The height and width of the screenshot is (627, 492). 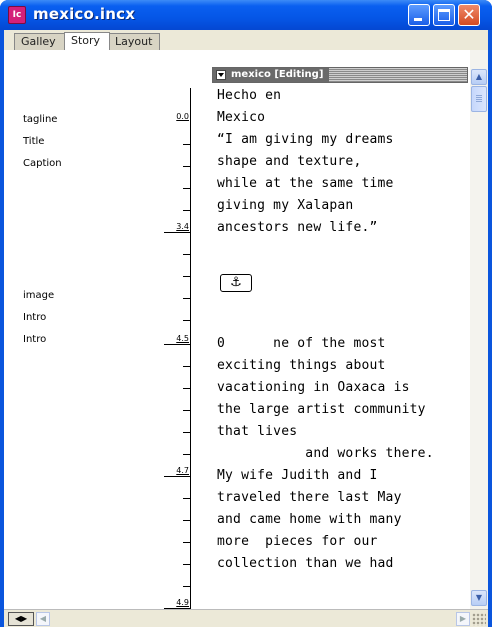 I want to click on tab-layout: Layout, so click(x=134, y=41).